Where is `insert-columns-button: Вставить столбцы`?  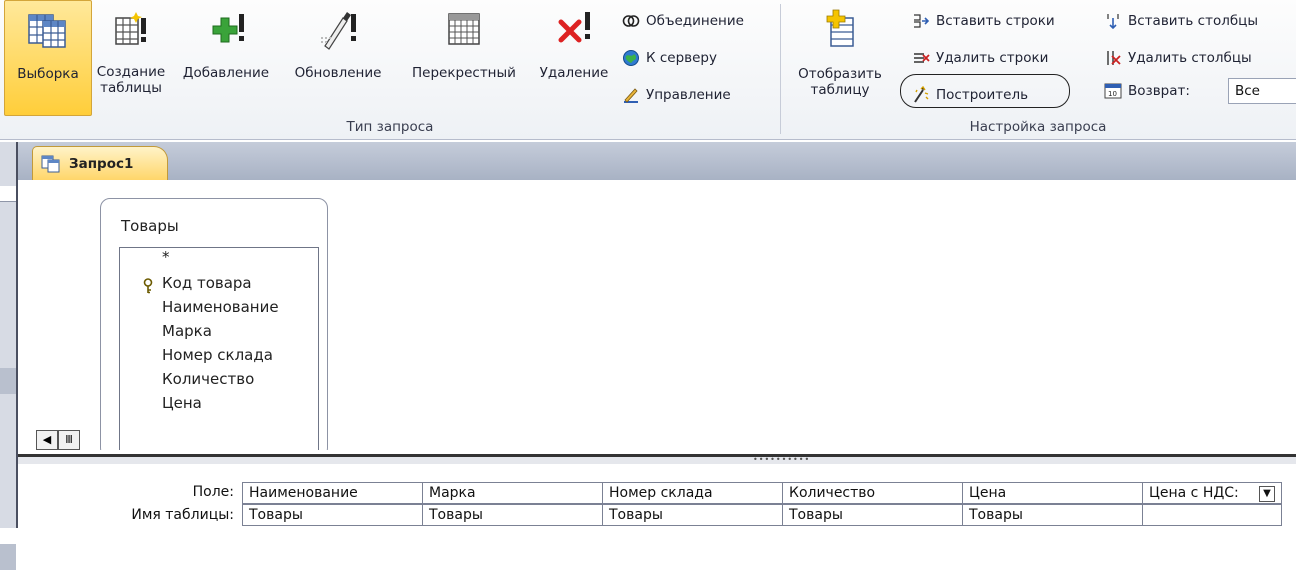 insert-columns-button: Вставить столбцы is located at coordinates (1181, 21).